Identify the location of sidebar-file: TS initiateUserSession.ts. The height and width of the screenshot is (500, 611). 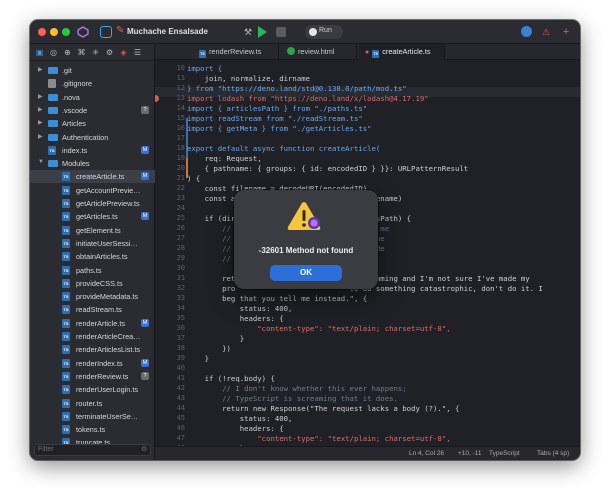
(92, 243).